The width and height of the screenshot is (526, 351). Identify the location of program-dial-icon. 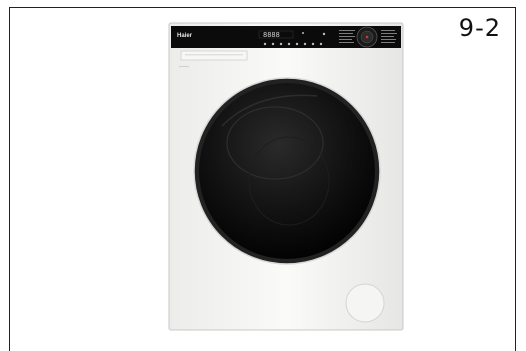
(367, 37).